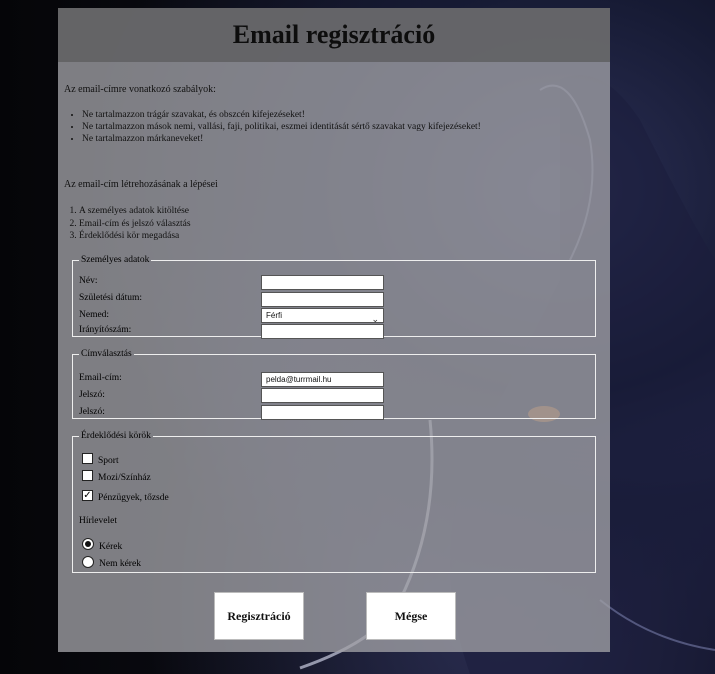 The width and height of the screenshot is (715, 674). Describe the element at coordinates (105, 330) in the screenshot. I see `zip-label: Irányítószám:` at that location.